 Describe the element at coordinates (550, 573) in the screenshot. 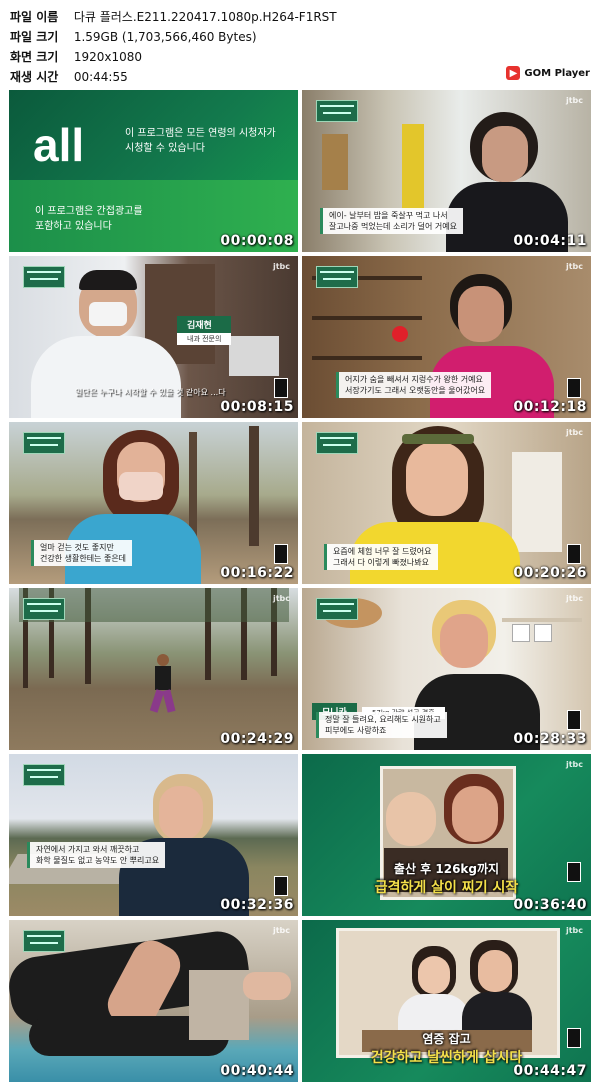

I see `timestamp: 00:20:26` at that location.